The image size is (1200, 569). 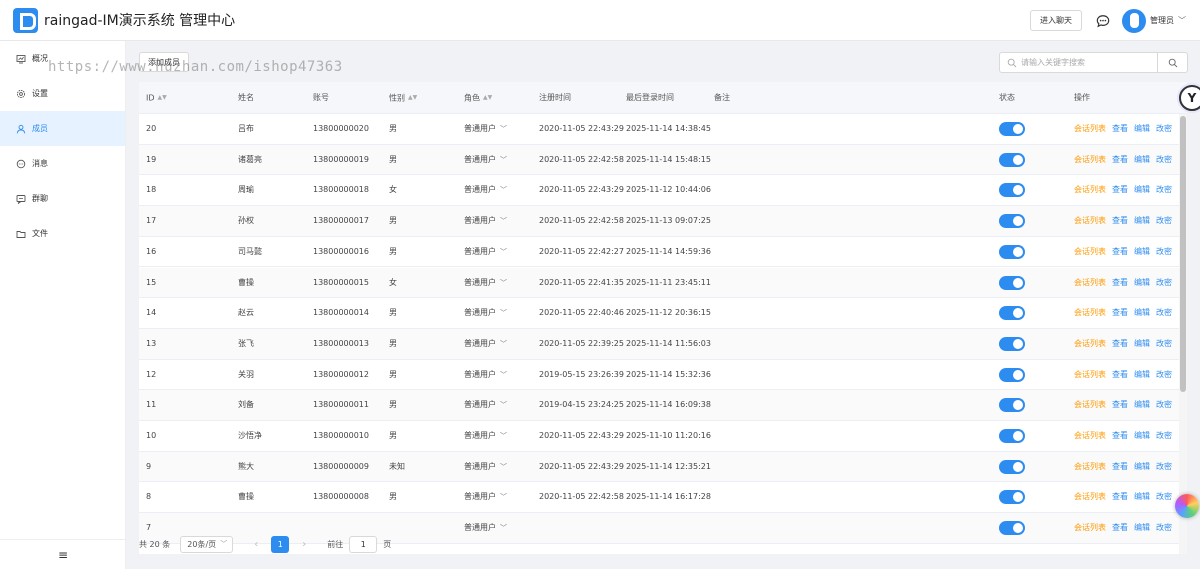 What do you see at coordinates (1183, 254) in the screenshot?
I see `scrollbar-thumb` at bounding box center [1183, 254].